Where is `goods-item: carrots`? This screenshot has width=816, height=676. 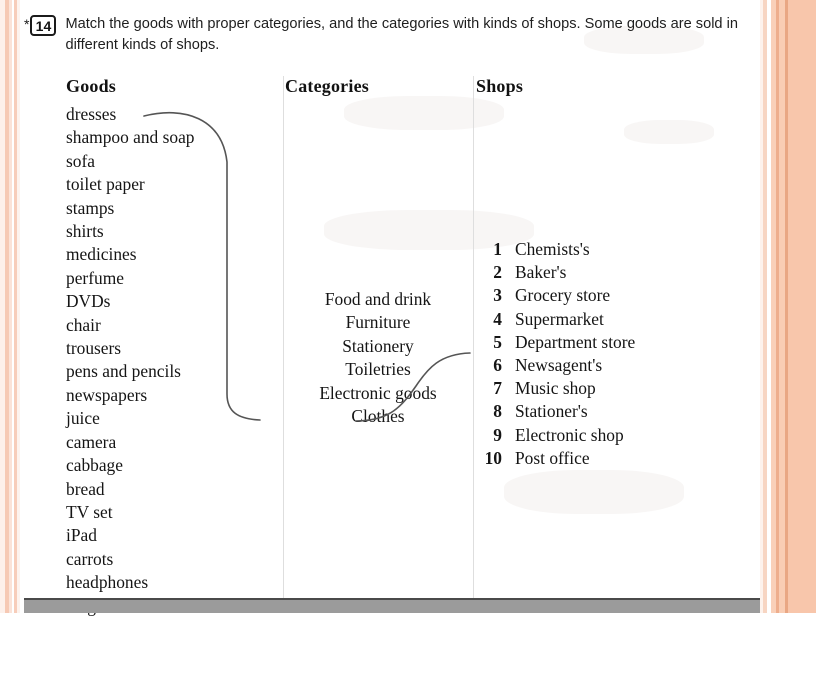
goods-item: carrots is located at coordinates (173, 559).